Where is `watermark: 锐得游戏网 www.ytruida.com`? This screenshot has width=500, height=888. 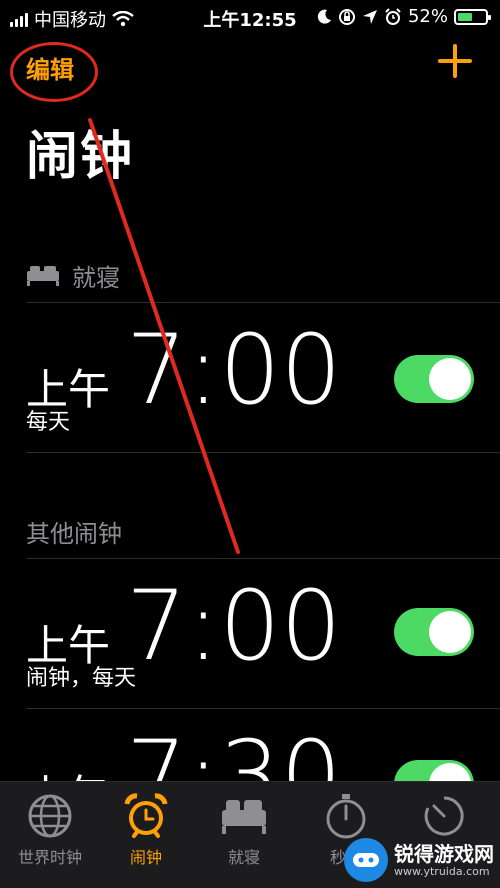 watermark: 锐得游戏网 www.ytruida.com is located at coordinates (419, 860).